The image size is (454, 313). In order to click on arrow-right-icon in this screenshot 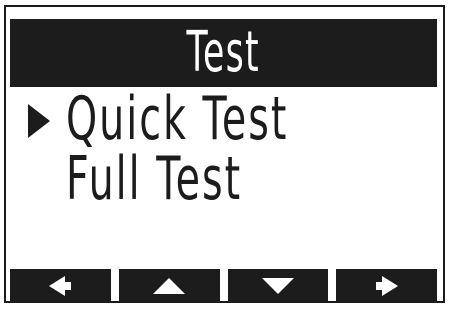, I will do `click(386, 286)`.